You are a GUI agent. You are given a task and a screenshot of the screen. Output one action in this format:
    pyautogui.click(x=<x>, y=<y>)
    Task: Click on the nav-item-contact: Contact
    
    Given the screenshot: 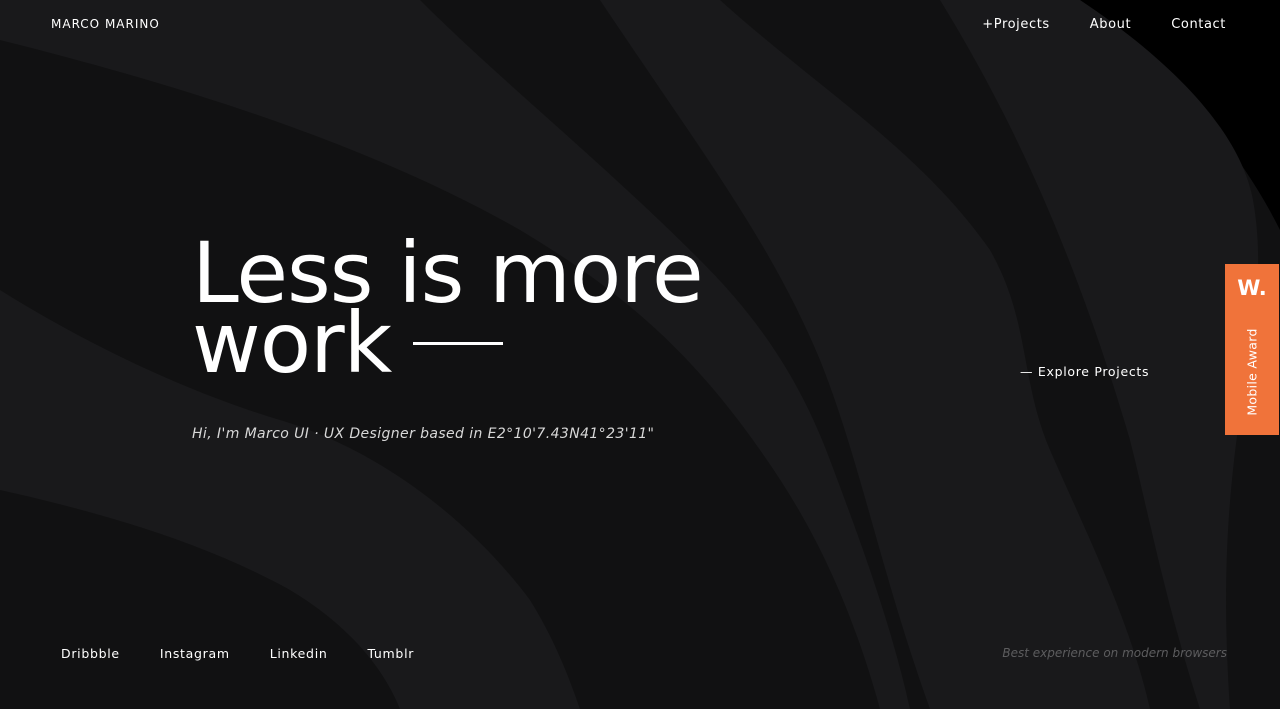 What is the action you would take?
    pyautogui.click(x=1198, y=24)
    